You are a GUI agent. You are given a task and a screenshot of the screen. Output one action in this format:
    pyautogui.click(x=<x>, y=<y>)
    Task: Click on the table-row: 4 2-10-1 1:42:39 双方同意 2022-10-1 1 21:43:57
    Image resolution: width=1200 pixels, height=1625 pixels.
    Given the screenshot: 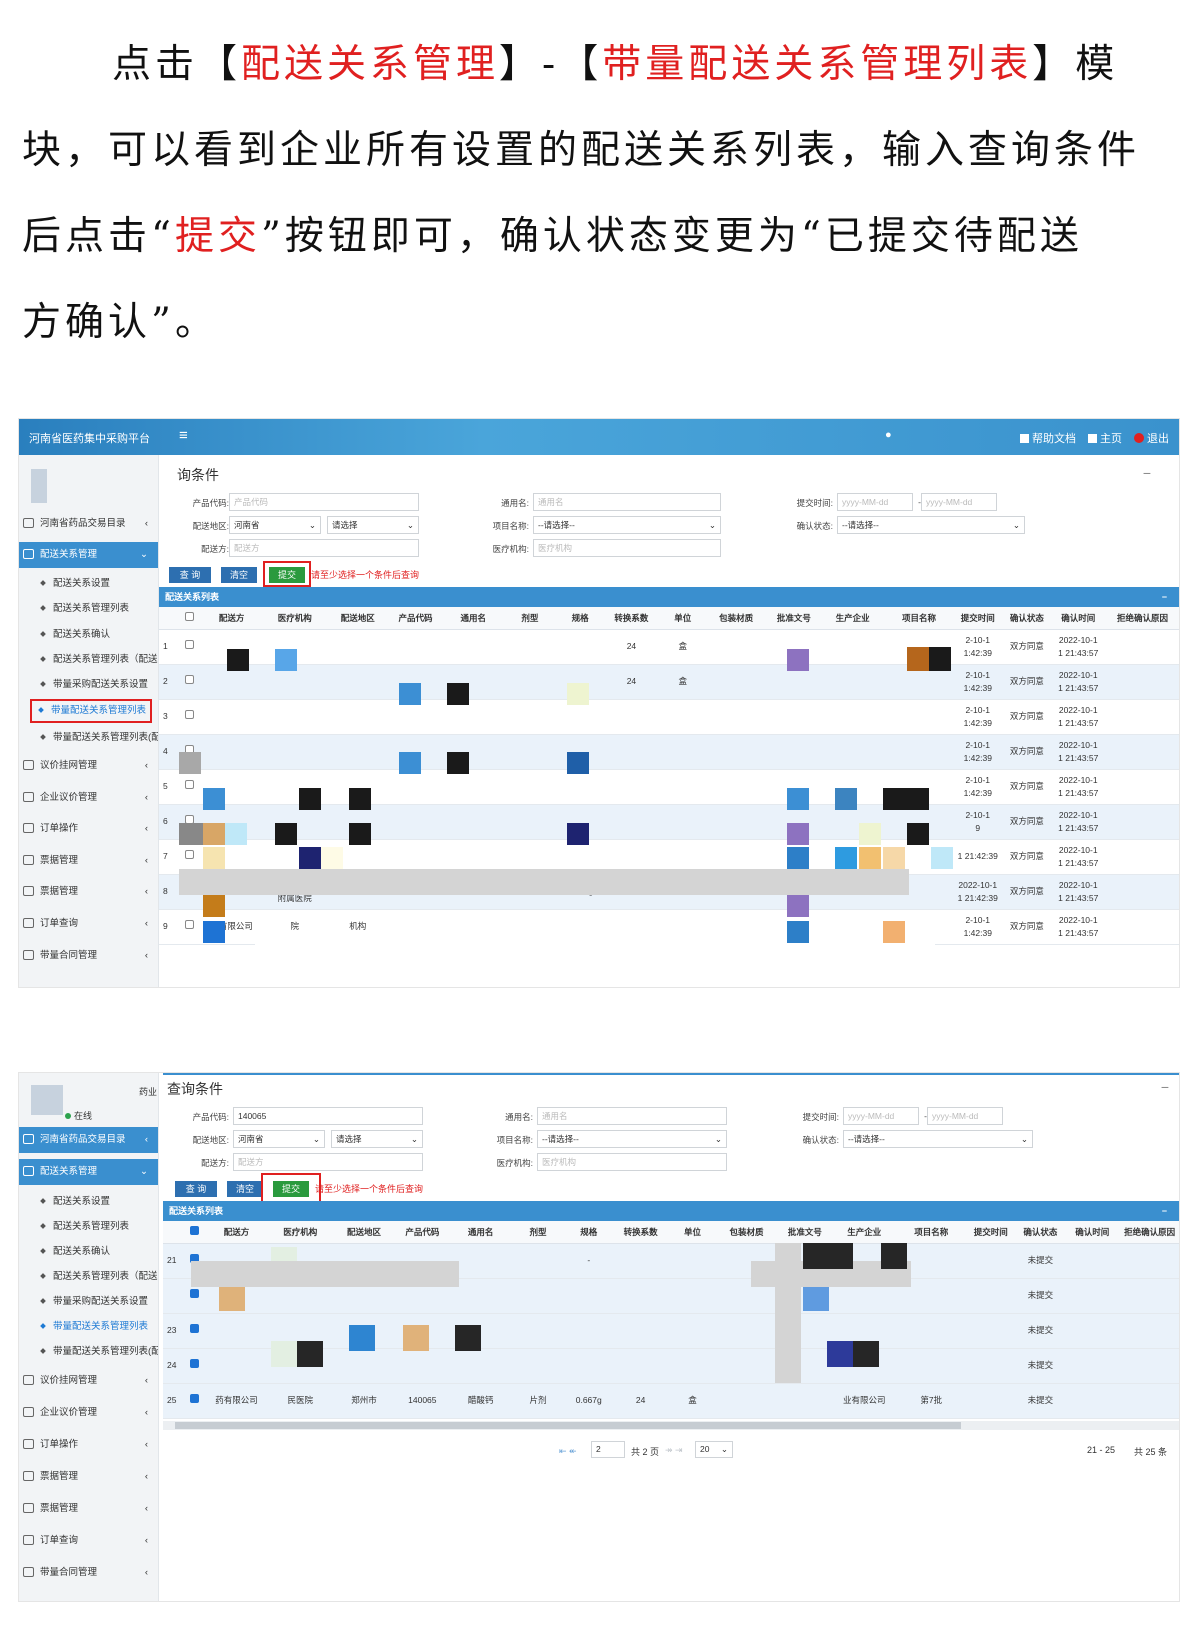 What is the action you would take?
    pyautogui.click(x=669, y=752)
    